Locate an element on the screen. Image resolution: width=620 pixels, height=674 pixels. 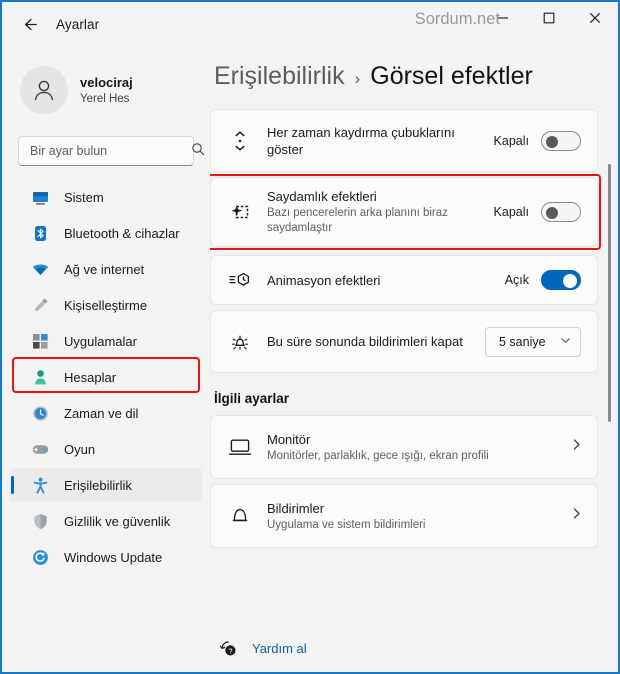
sidebar-item-label: Kişiselleştirme is located at coordinates (106, 305).